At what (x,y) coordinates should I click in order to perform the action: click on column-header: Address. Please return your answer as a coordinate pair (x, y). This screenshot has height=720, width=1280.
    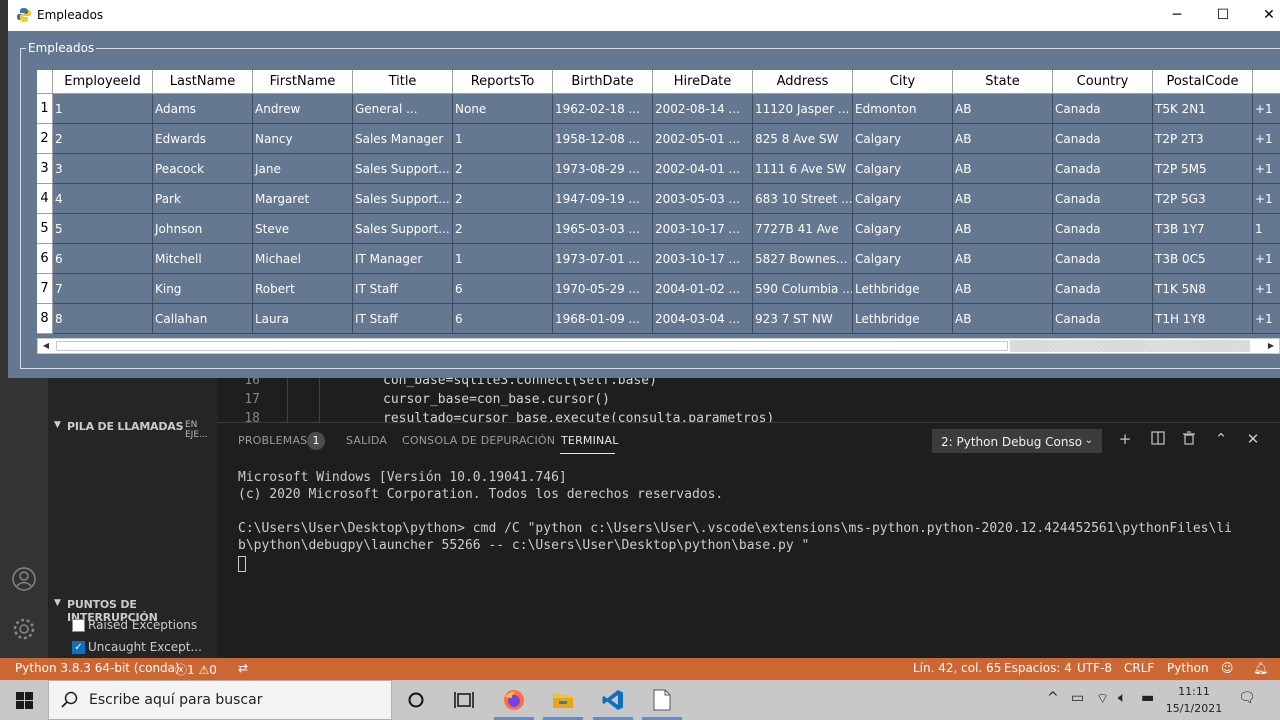
    Looking at the image, I should click on (803, 82).